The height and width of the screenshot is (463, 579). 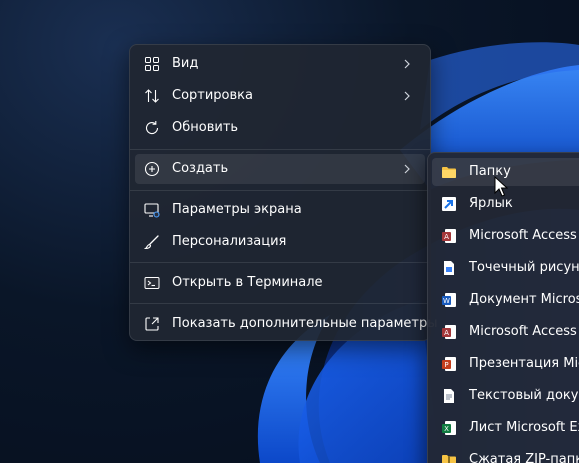 I want to click on add-circle-icon, so click(x=152, y=169).